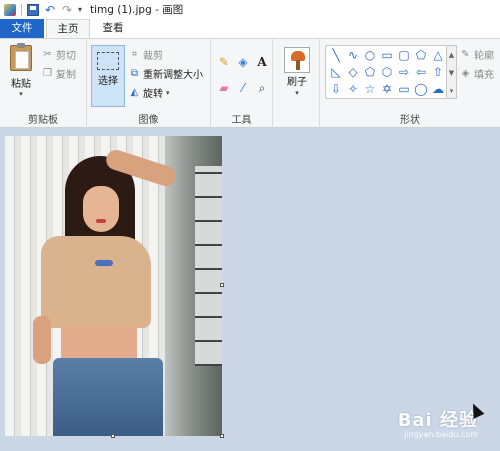 This screenshot has width=500, height=451. I want to click on pentagon-shape-icon: ⬠, so click(370, 72).